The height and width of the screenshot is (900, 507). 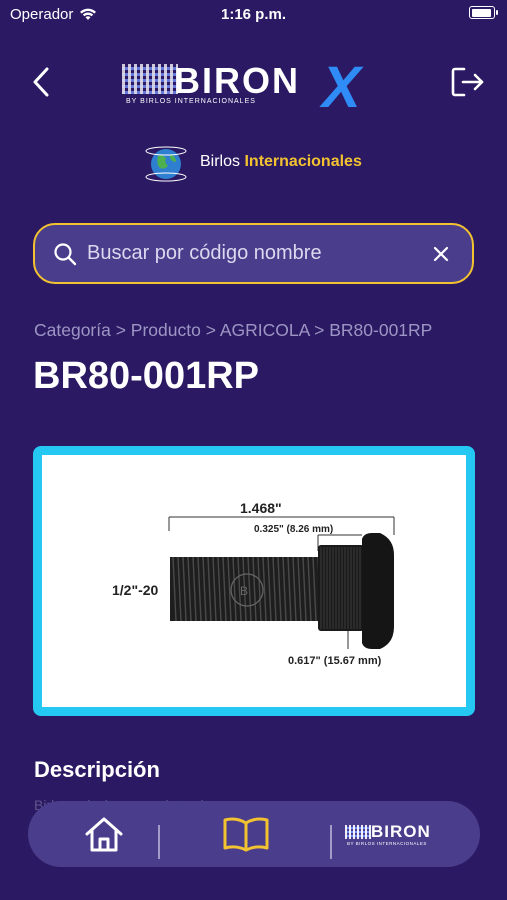 I want to click on description-heading: Descripción, so click(x=97, y=769).